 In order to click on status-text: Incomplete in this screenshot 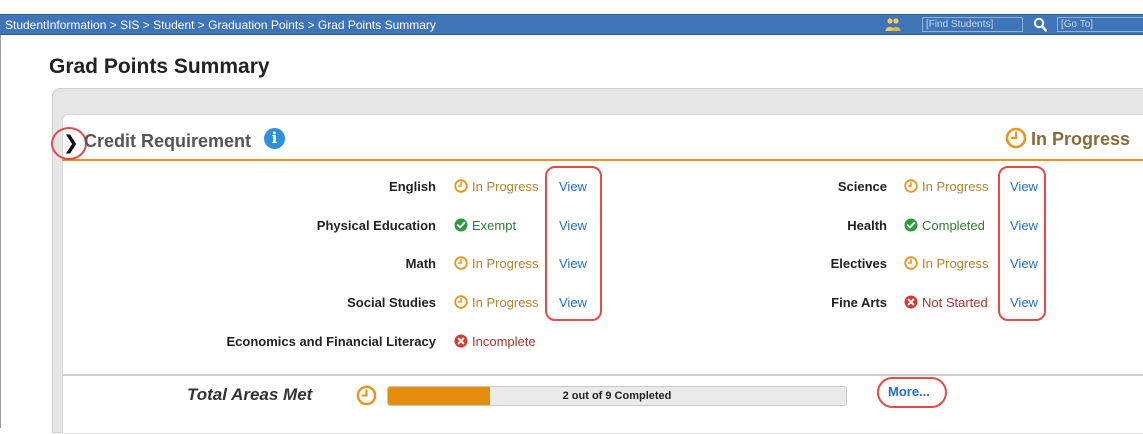, I will do `click(504, 341)`.